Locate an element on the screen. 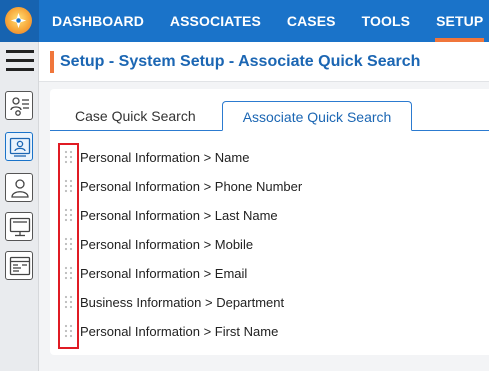 Image resolution: width=489 pixels, height=371 pixels. field-label: Business Information > Department is located at coordinates (182, 302).